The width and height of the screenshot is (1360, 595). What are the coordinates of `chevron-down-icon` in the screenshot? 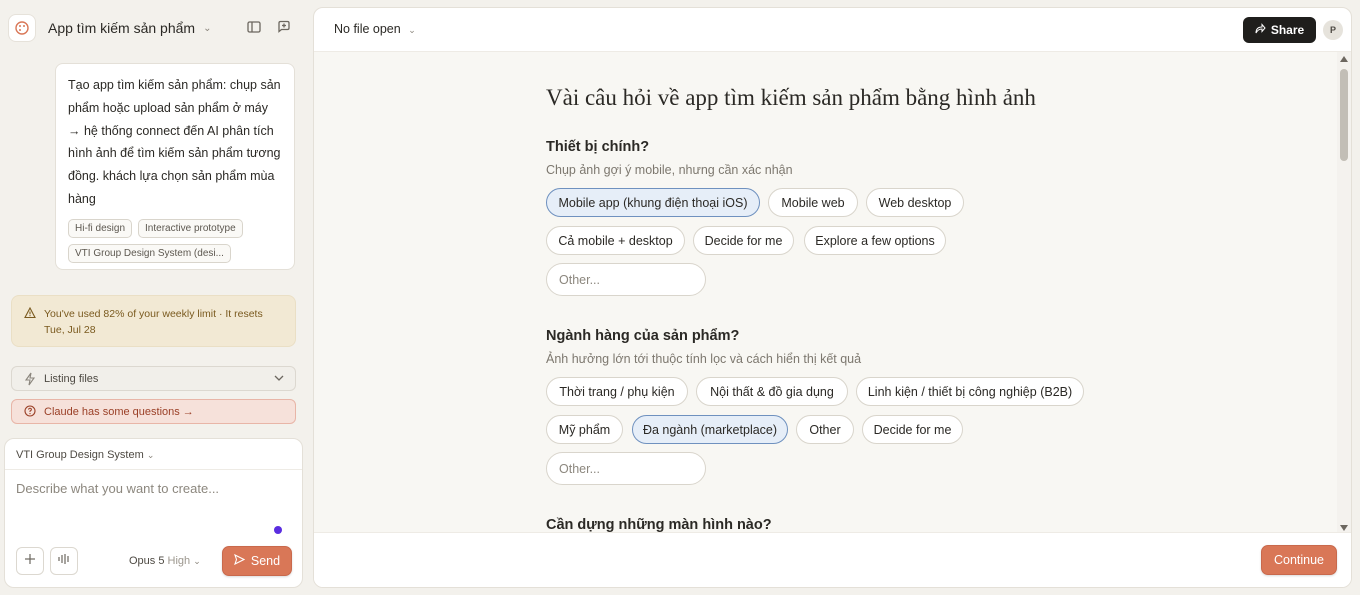 It's located at (279, 379).